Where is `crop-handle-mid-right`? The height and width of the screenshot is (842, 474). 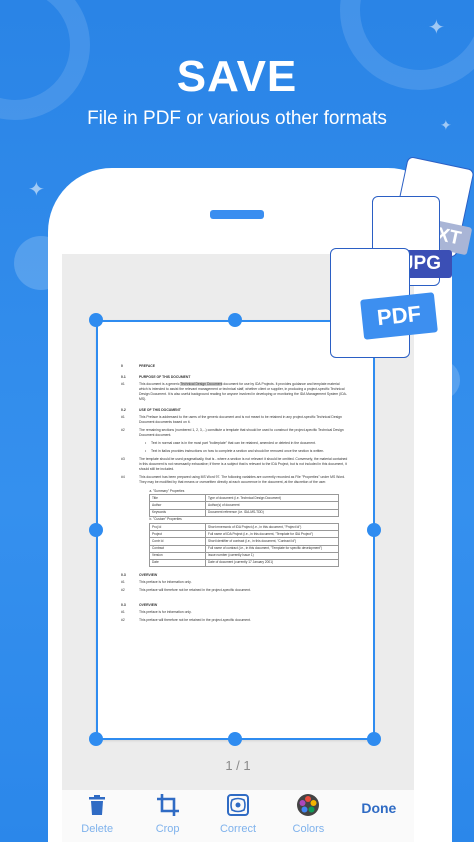
crop-handle-mid-right is located at coordinates (374, 530).